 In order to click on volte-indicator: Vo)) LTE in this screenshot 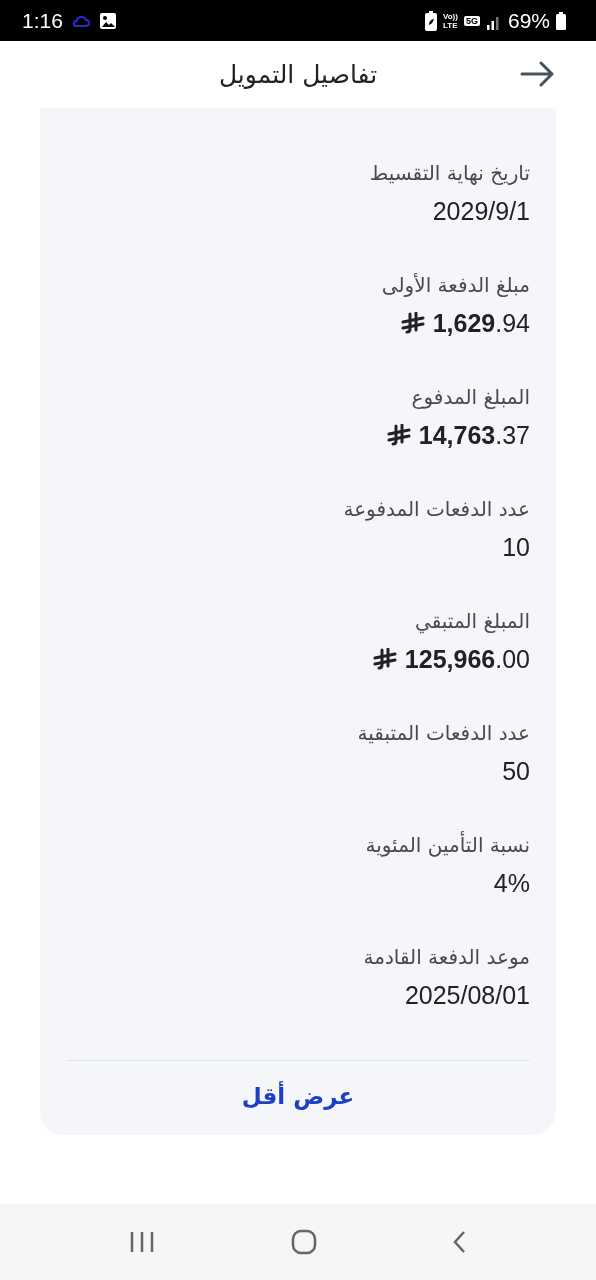, I will do `click(450, 20)`.